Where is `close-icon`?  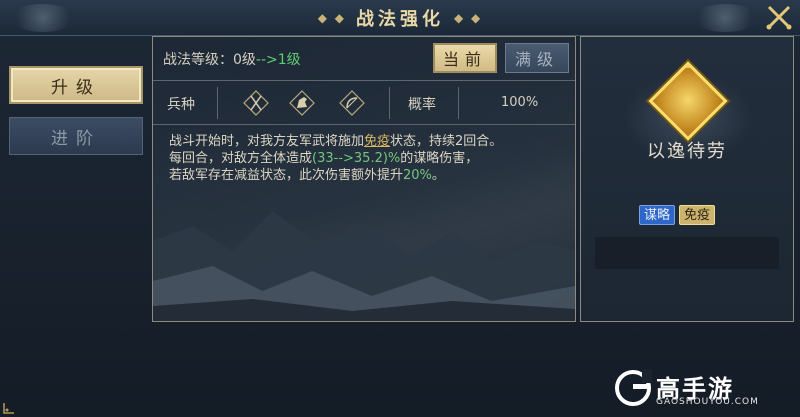 close-icon is located at coordinates (779, 17).